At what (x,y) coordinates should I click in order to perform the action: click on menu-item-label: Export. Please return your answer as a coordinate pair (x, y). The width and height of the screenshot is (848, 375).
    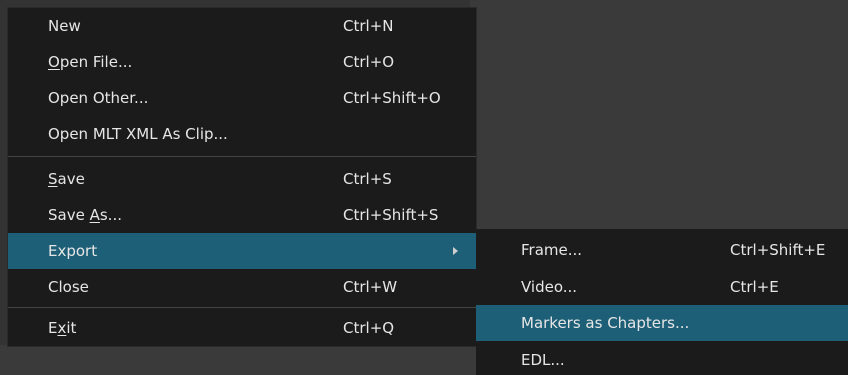
    Looking at the image, I should click on (73, 251).